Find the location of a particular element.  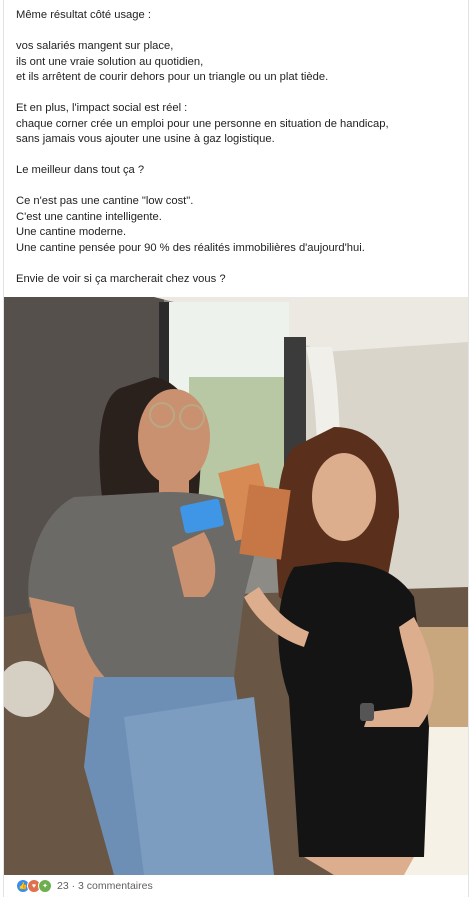

post-text-line: C'est une cantine intelligente. is located at coordinates (89, 216).